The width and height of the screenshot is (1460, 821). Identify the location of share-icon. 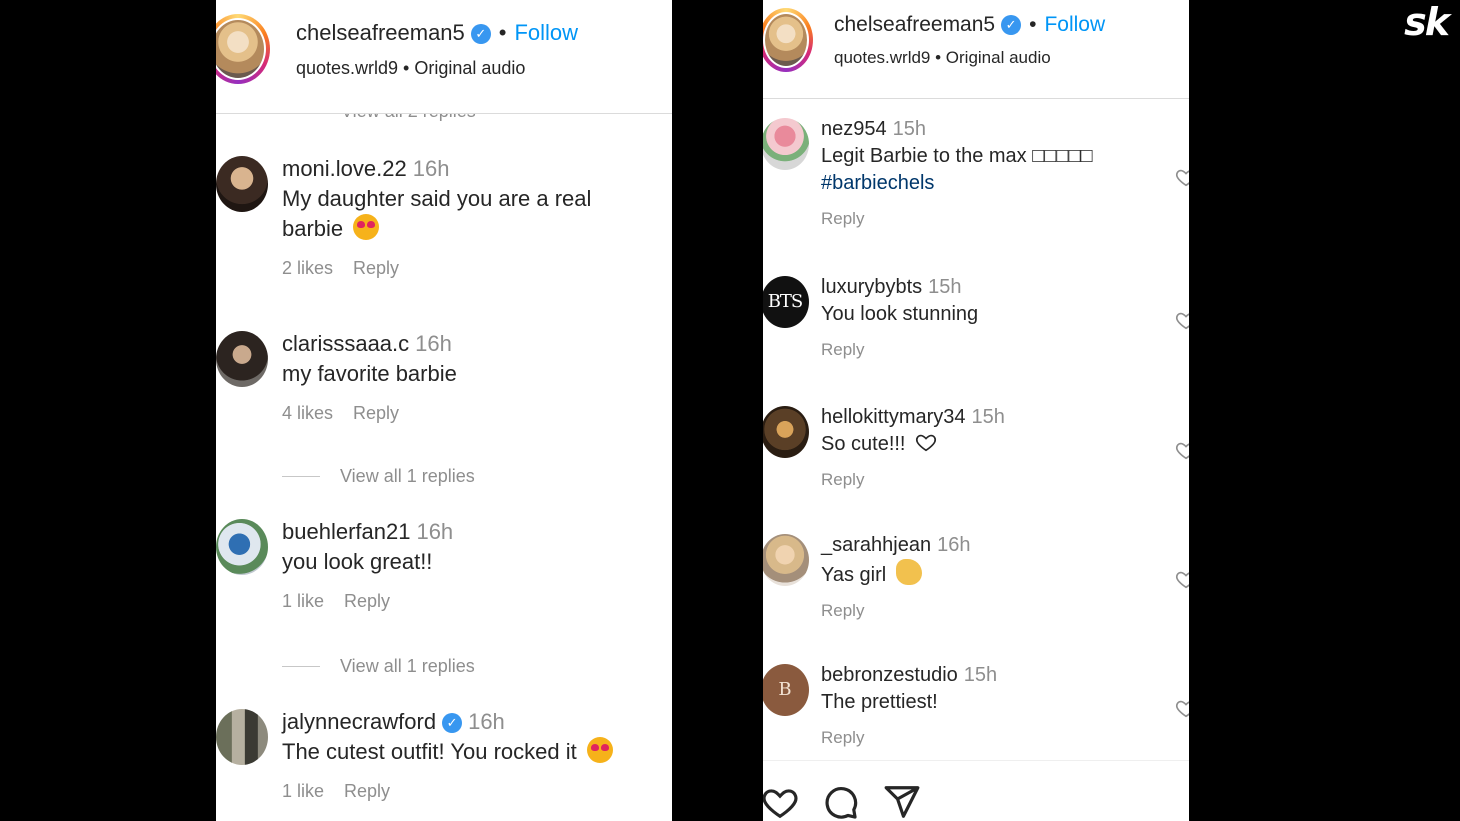
(902, 802).